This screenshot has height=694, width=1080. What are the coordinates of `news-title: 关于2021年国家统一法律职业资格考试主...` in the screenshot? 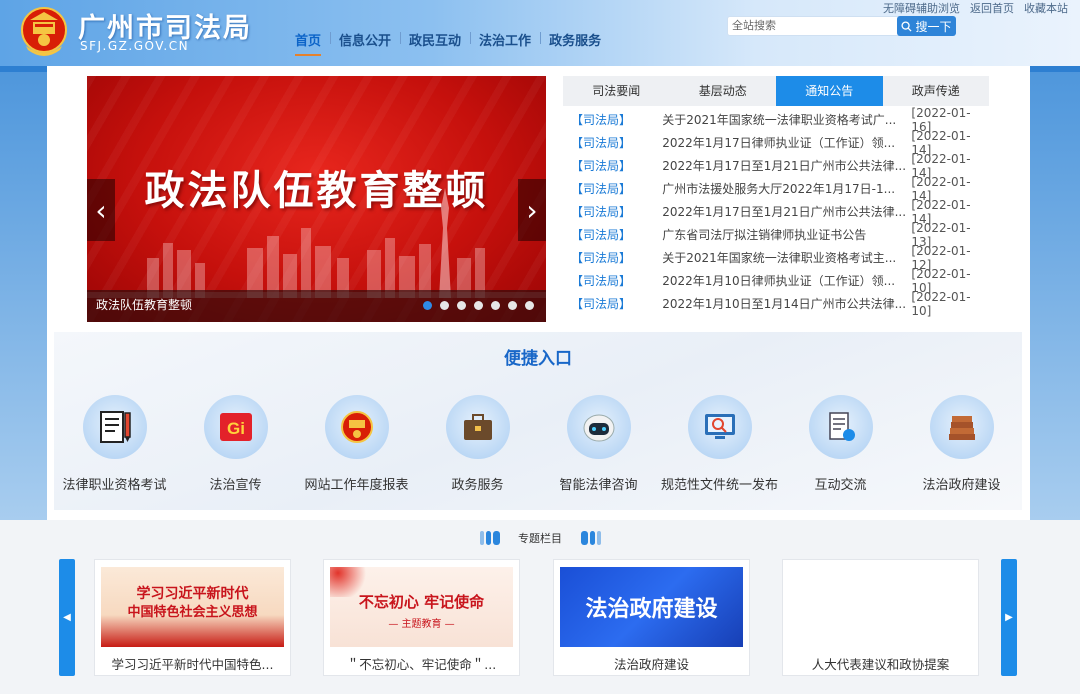 It's located at (786, 257).